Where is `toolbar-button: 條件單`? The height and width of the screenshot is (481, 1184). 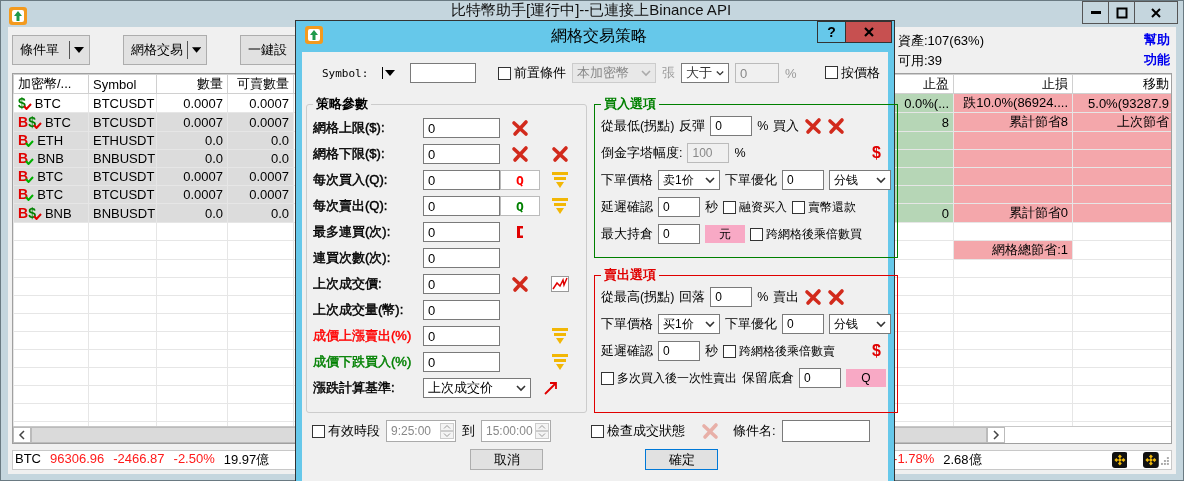 toolbar-button: 條件單 is located at coordinates (51, 50).